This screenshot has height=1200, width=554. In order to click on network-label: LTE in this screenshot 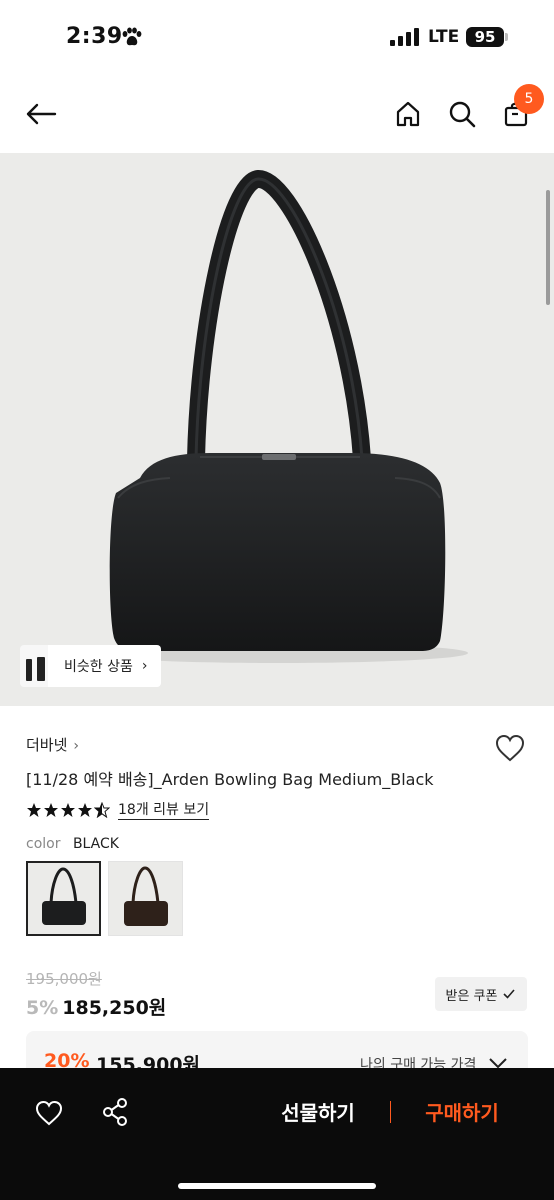, I will do `click(444, 37)`.